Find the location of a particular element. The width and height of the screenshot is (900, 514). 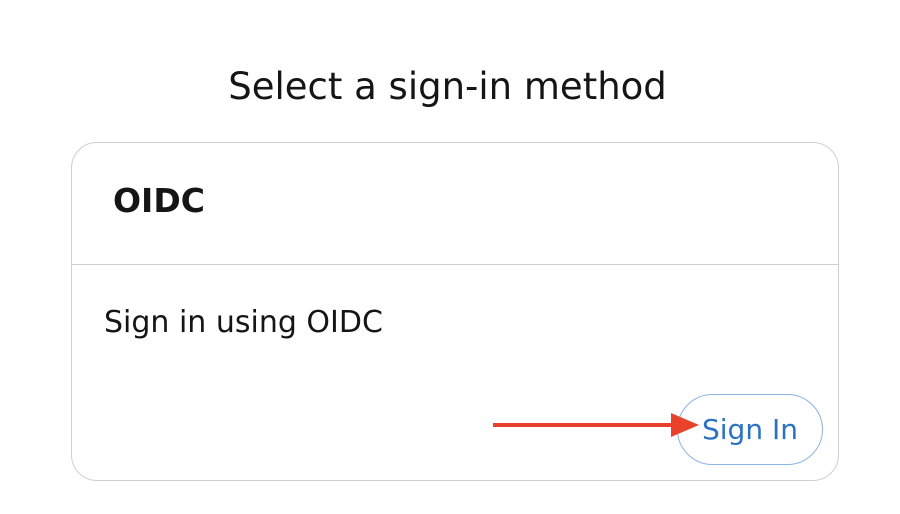

card-title: OIDC is located at coordinates (159, 200).